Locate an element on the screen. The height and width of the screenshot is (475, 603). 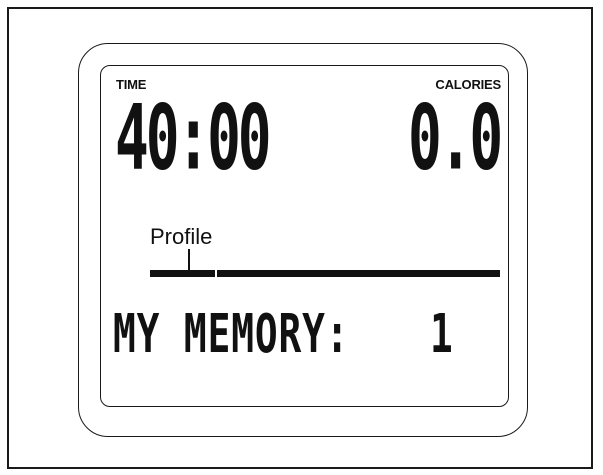
memory-label: MY MEMORY: is located at coordinates (231, 334).